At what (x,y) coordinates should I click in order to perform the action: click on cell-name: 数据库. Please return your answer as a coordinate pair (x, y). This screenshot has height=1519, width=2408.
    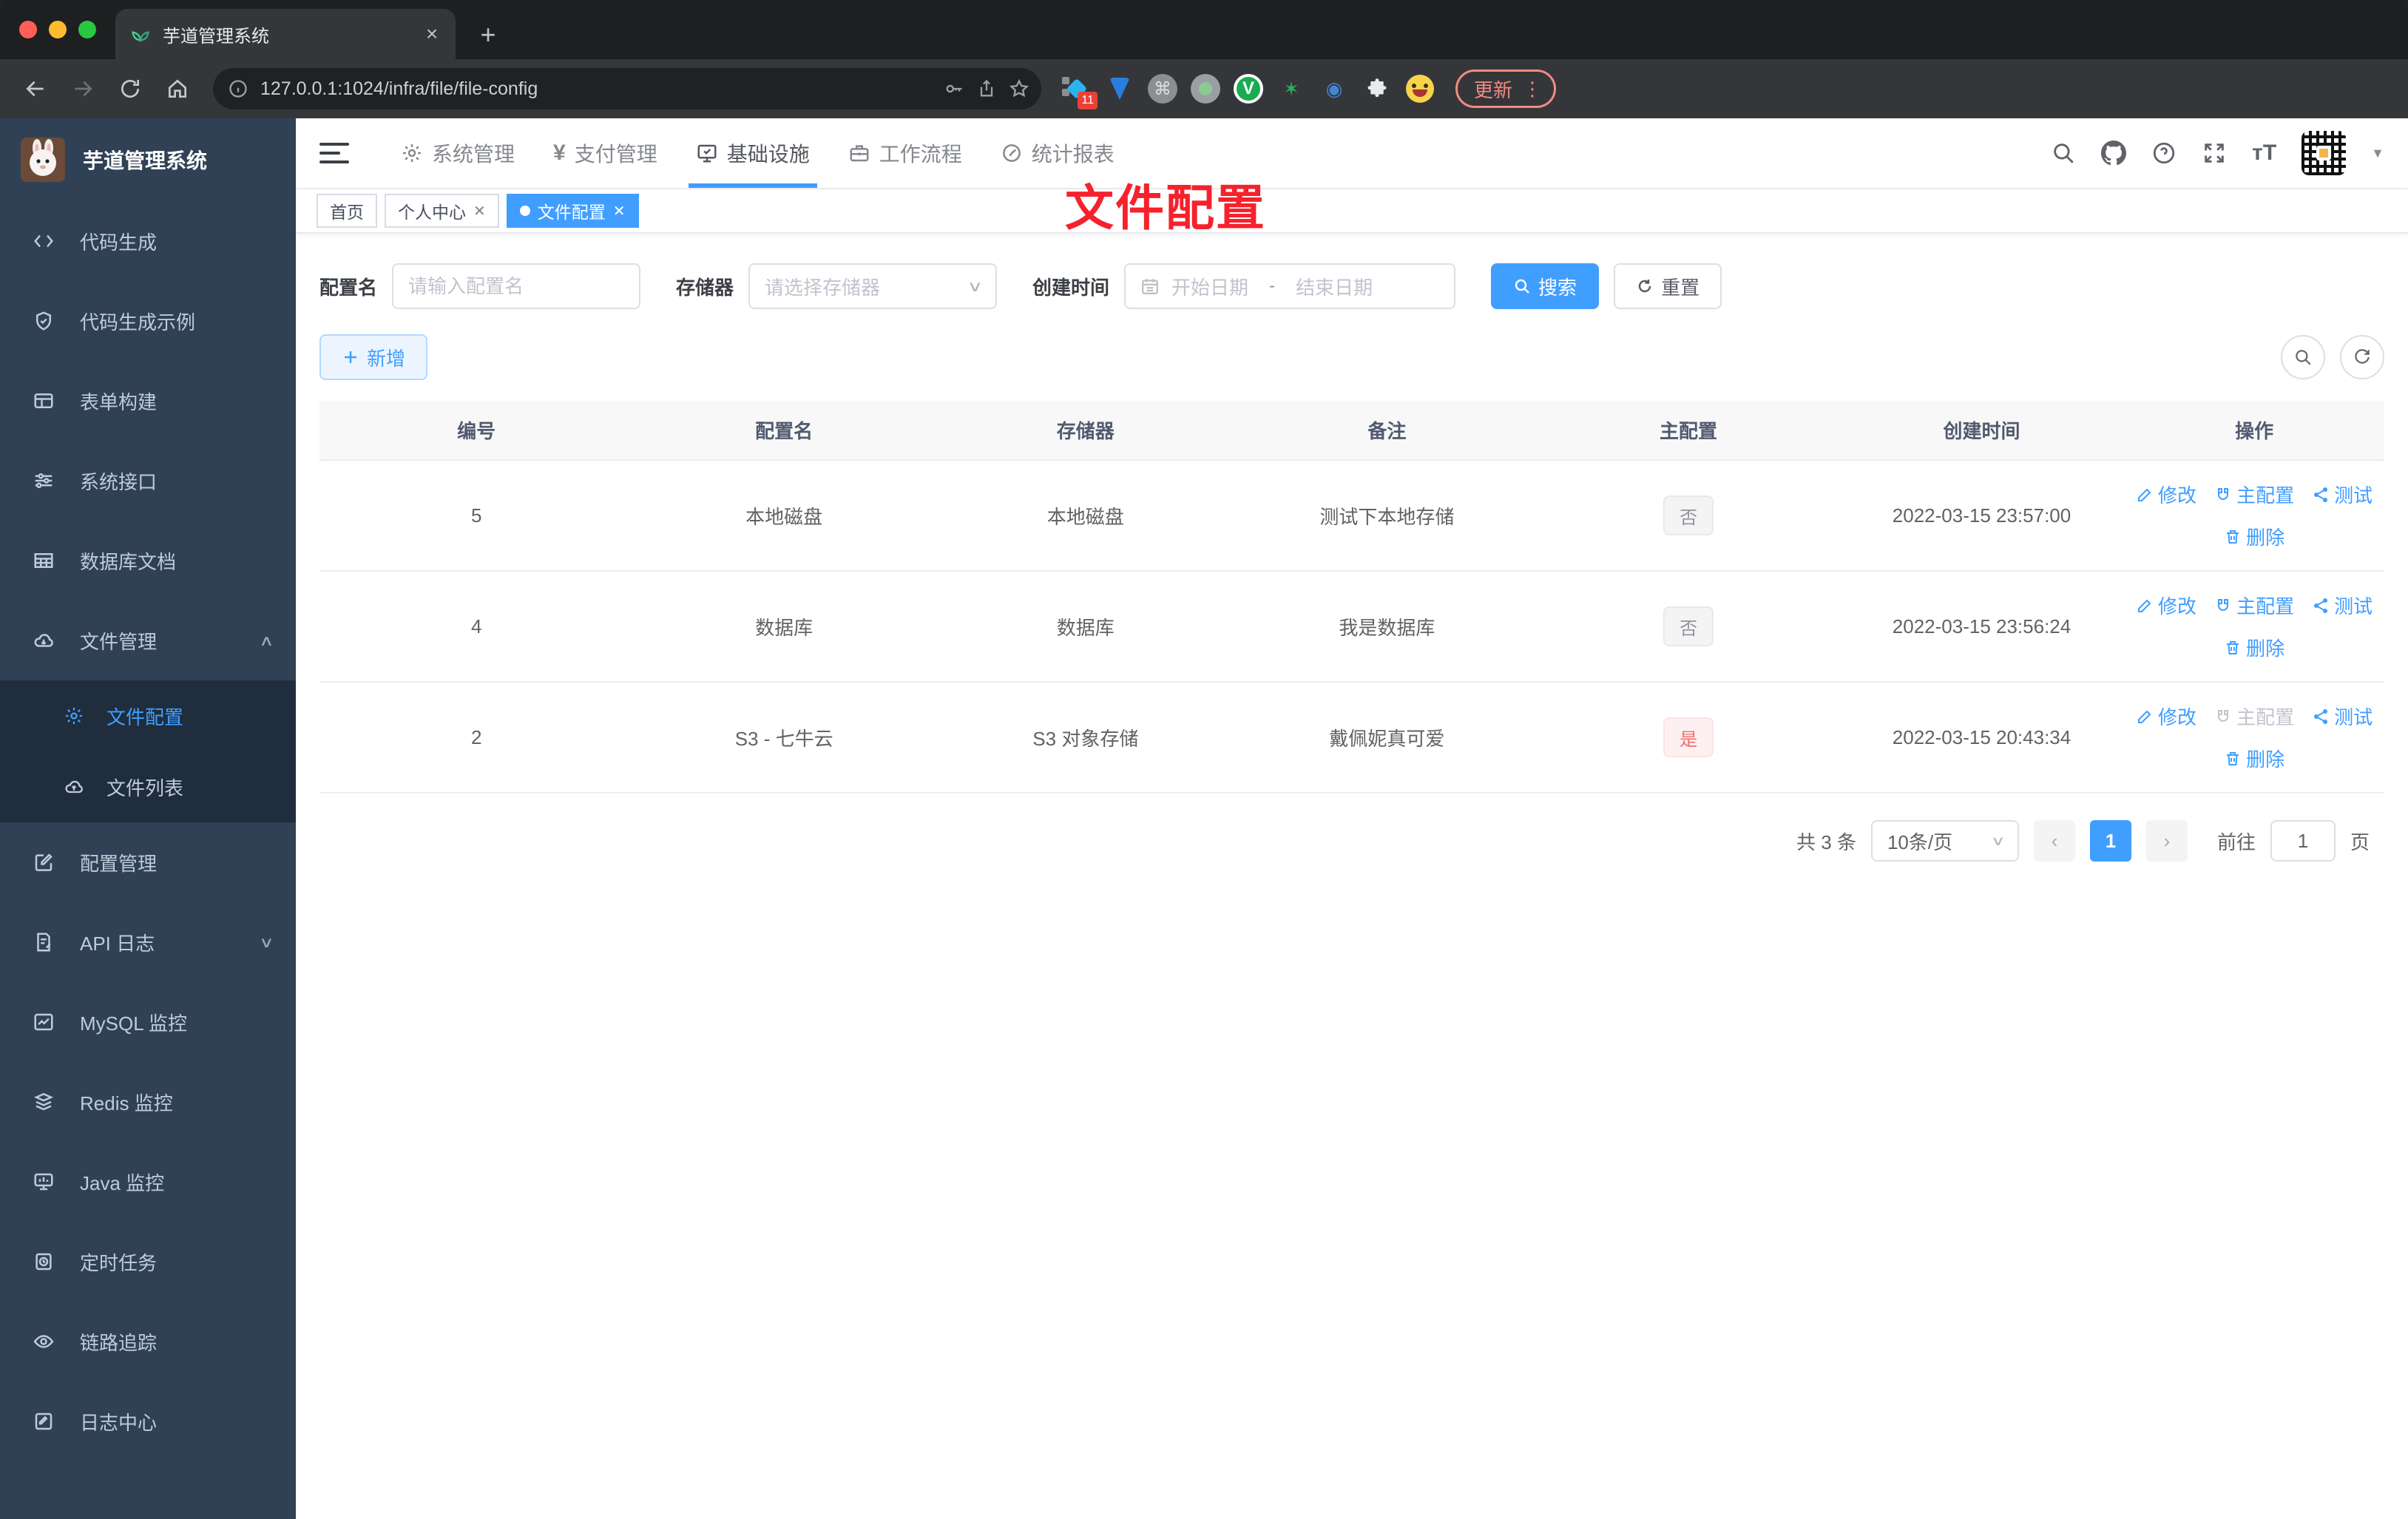
    Looking at the image, I should click on (784, 627).